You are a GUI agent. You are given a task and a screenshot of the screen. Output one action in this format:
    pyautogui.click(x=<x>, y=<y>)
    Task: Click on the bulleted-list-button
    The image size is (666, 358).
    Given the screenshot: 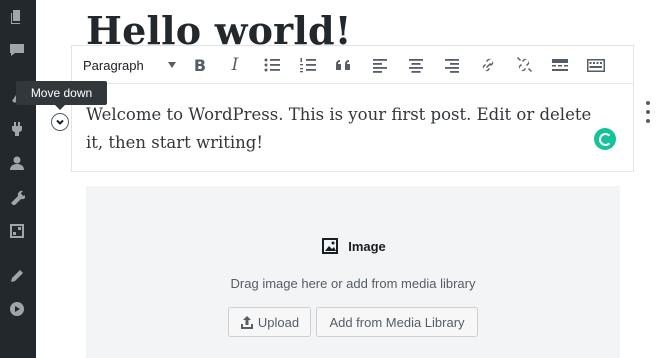 What is the action you would take?
    pyautogui.click(x=272, y=65)
    